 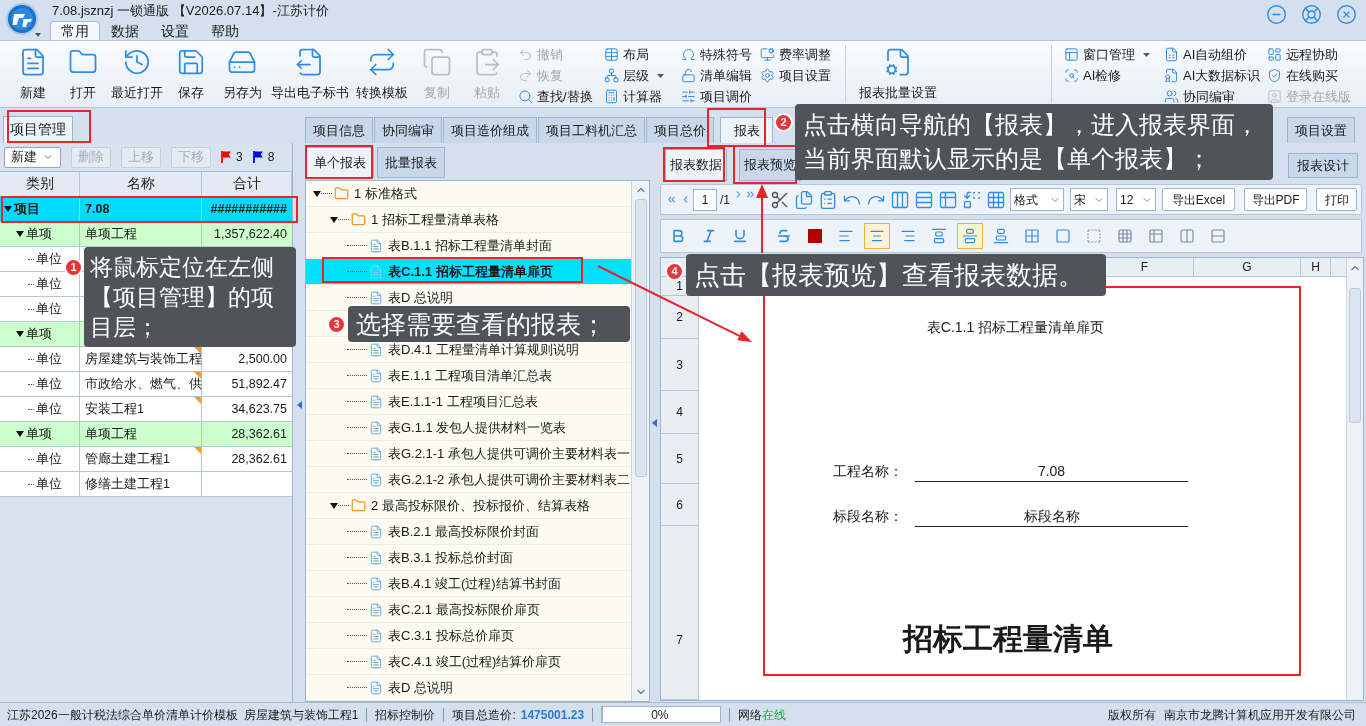 What do you see at coordinates (146, 409) in the screenshot?
I see `table-row: 单位 安装工程1 34,623.75` at bounding box center [146, 409].